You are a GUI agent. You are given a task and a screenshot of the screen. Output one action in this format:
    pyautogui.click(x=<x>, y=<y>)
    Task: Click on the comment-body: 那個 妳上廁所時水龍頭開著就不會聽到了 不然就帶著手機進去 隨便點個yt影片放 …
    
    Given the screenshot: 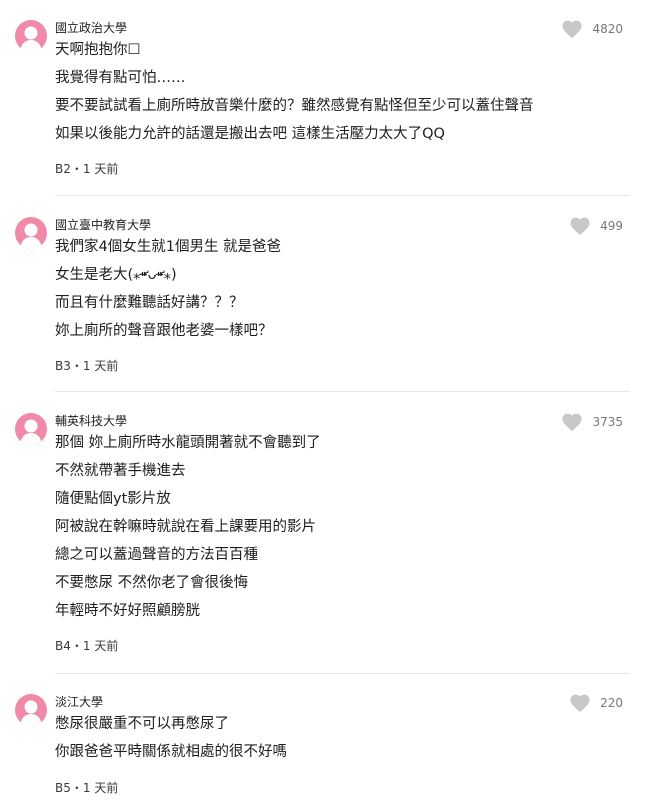 What is the action you would take?
    pyautogui.click(x=188, y=527)
    